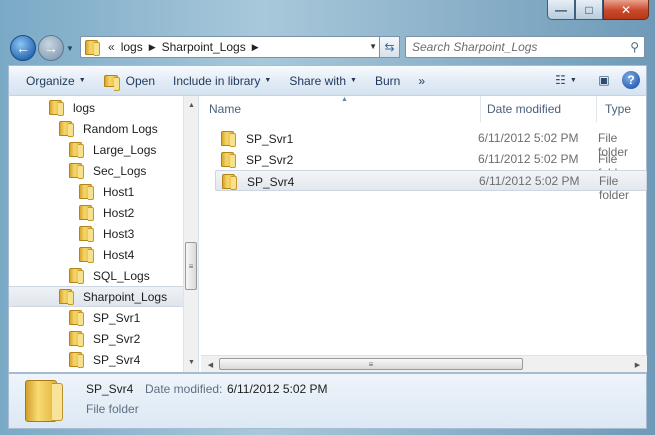 Image resolution: width=655 pixels, height=435 pixels. What do you see at coordinates (529, 181) in the screenshot?
I see `file-date-modified: 6/11/2012 5:02 PM` at bounding box center [529, 181].